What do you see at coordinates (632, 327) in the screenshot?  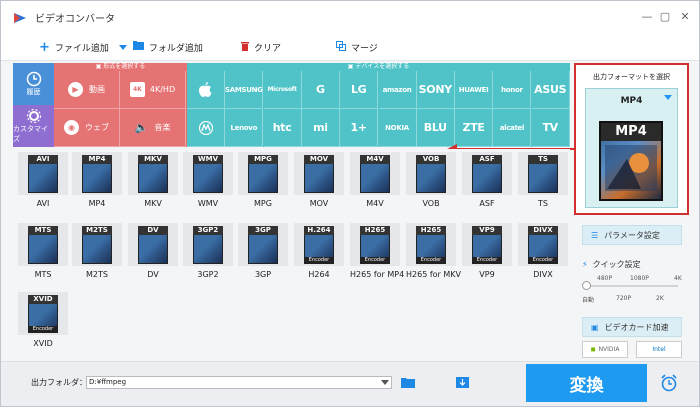 I see `gpu-acceleration-button: ▣ ビデオカード加速` at bounding box center [632, 327].